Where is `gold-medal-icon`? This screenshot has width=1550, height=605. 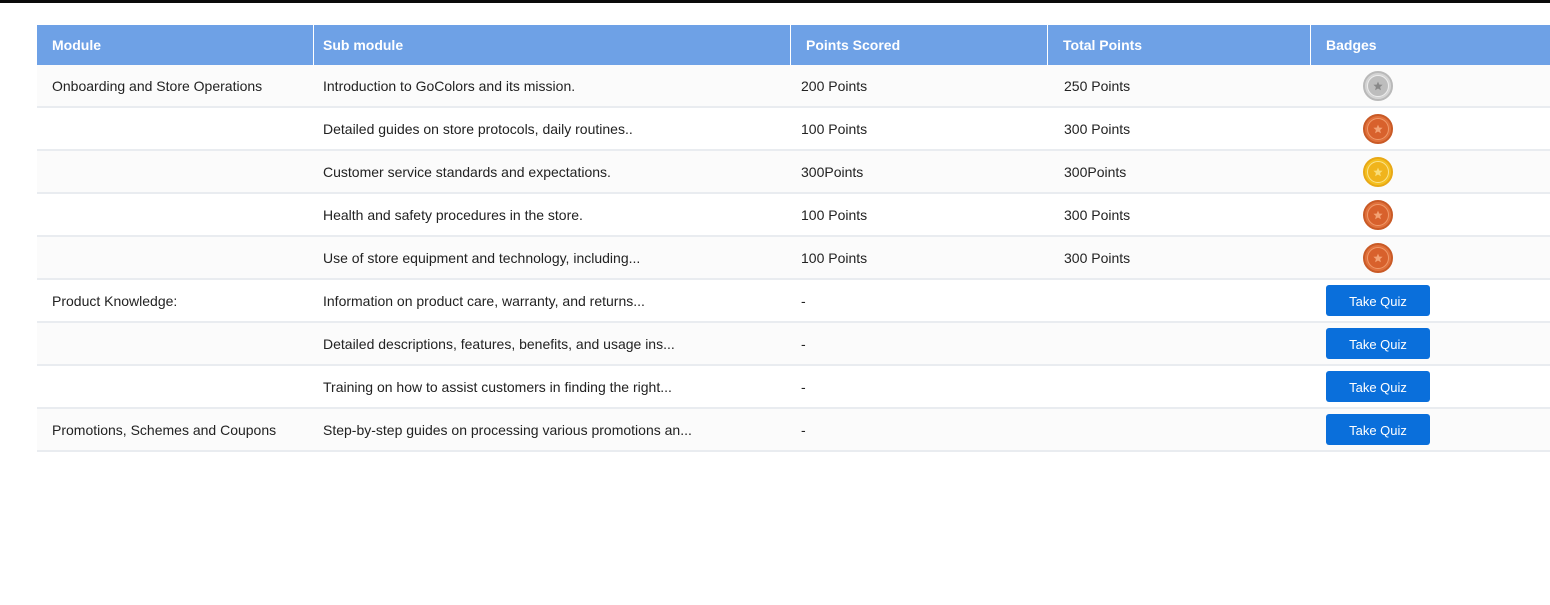
gold-medal-icon is located at coordinates (1378, 171).